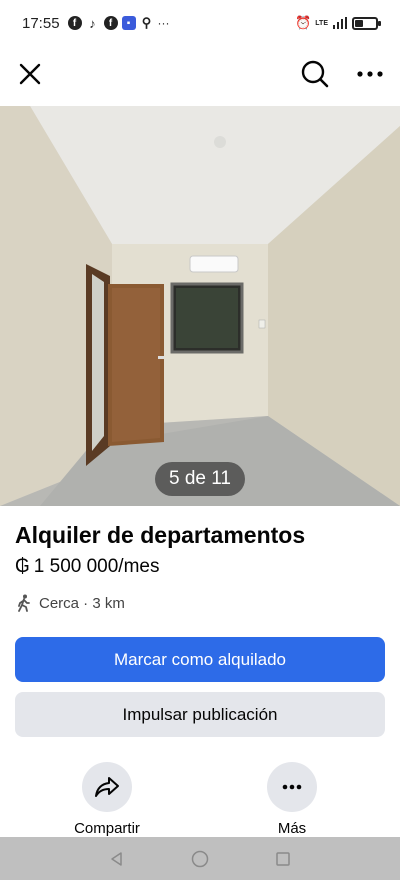 The height and width of the screenshot is (880, 400). I want to click on share-action: Compartir, so click(107, 799).